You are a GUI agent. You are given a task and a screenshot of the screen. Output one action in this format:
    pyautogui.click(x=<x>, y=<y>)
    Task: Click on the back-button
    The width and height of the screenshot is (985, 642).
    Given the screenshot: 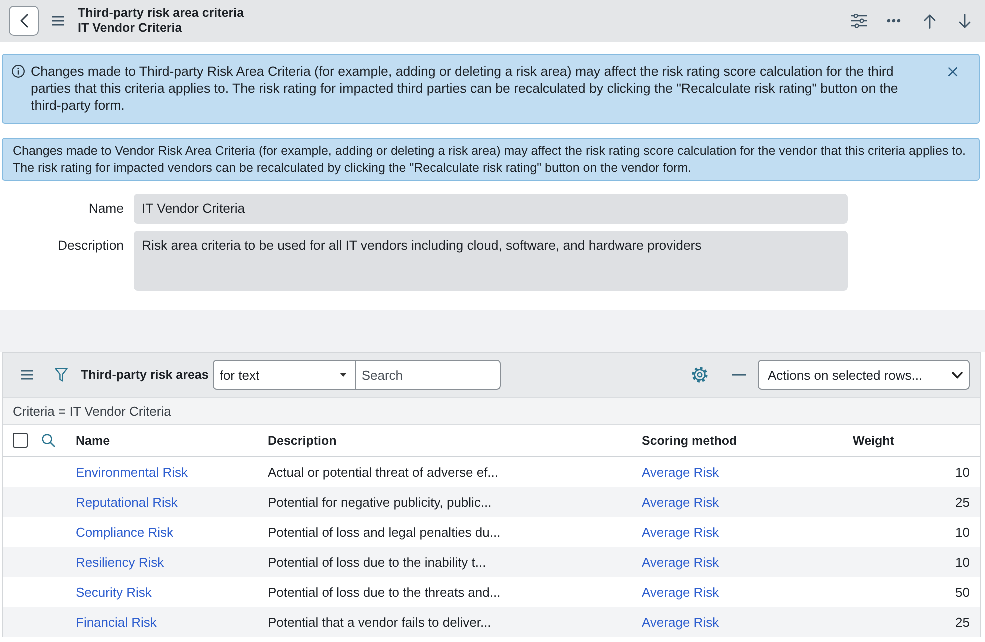 What is the action you would take?
    pyautogui.click(x=24, y=21)
    